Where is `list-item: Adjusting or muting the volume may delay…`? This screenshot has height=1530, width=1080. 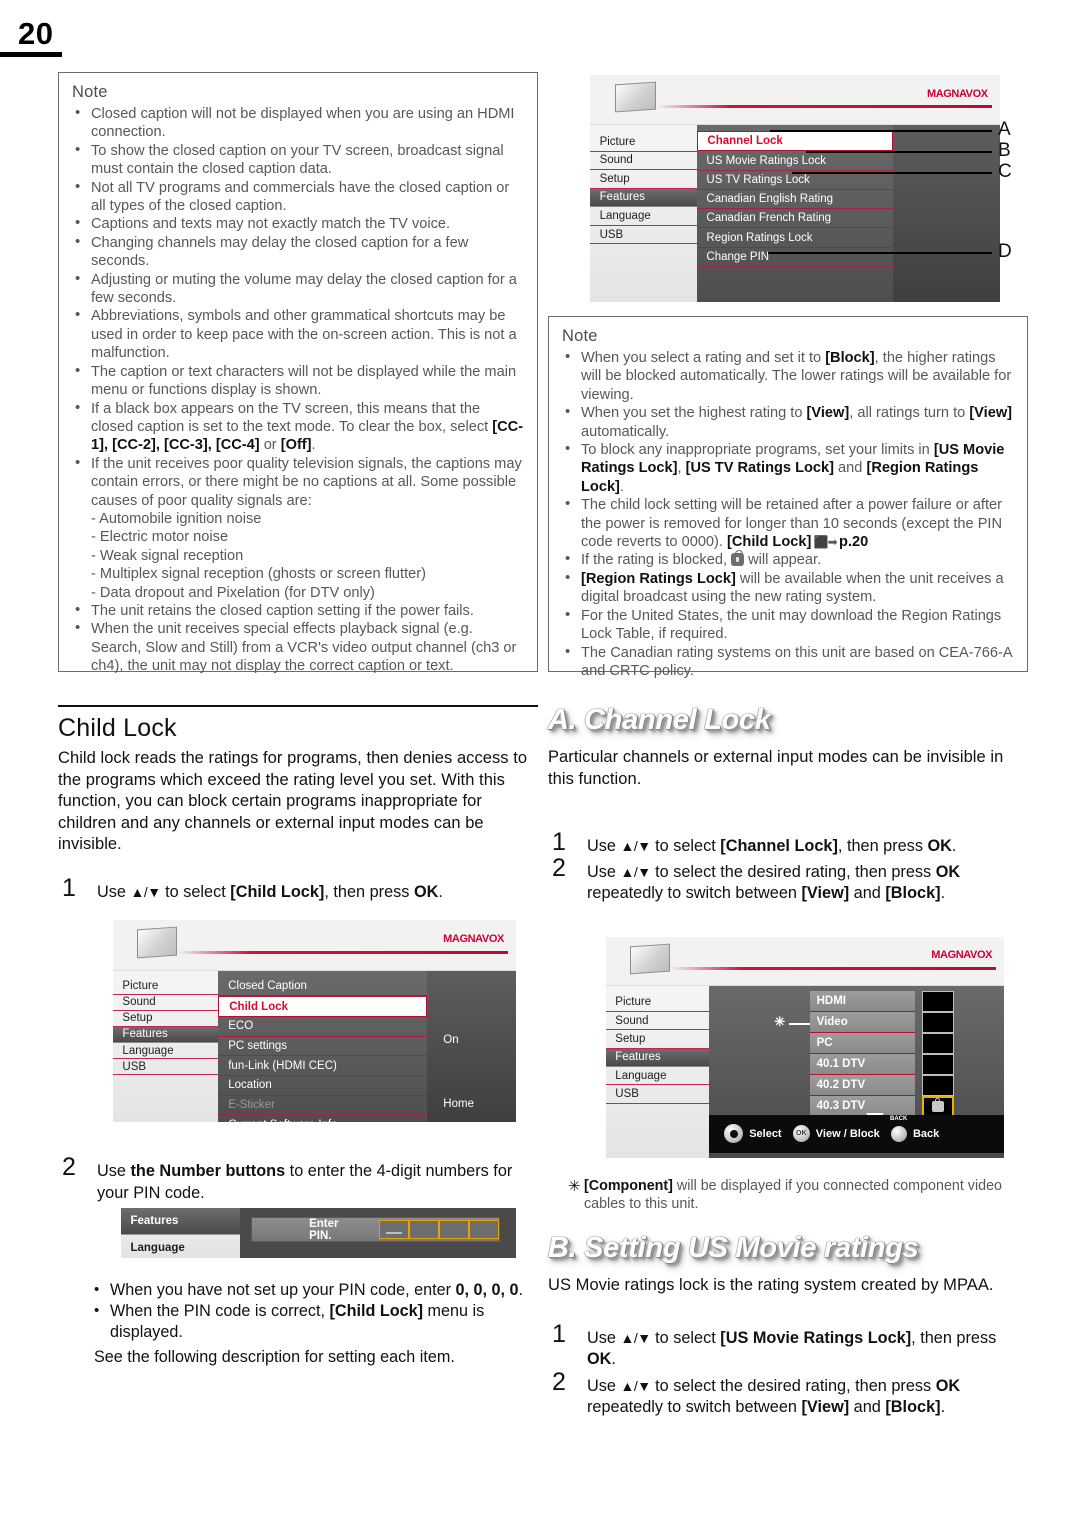
list-item: Adjusting or muting the volume may delay… is located at coordinates (298, 289).